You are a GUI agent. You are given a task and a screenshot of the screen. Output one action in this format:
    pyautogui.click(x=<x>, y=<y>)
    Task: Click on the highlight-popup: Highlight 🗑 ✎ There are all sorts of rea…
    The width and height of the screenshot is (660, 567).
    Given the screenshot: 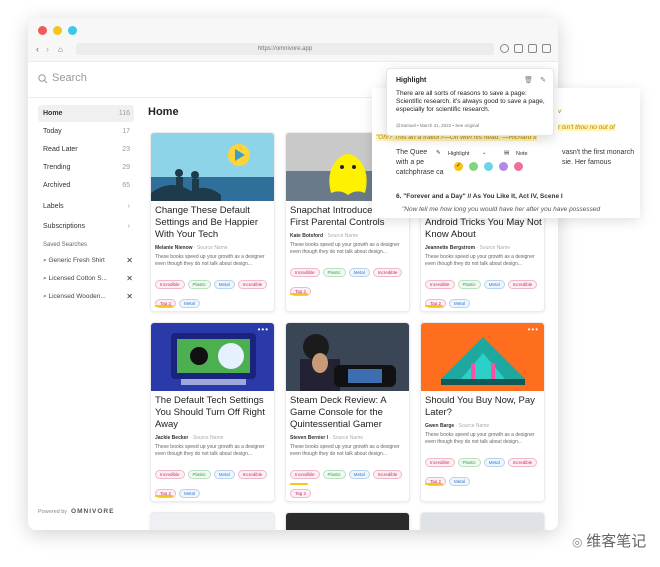 What is the action you would take?
    pyautogui.click(x=470, y=102)
    